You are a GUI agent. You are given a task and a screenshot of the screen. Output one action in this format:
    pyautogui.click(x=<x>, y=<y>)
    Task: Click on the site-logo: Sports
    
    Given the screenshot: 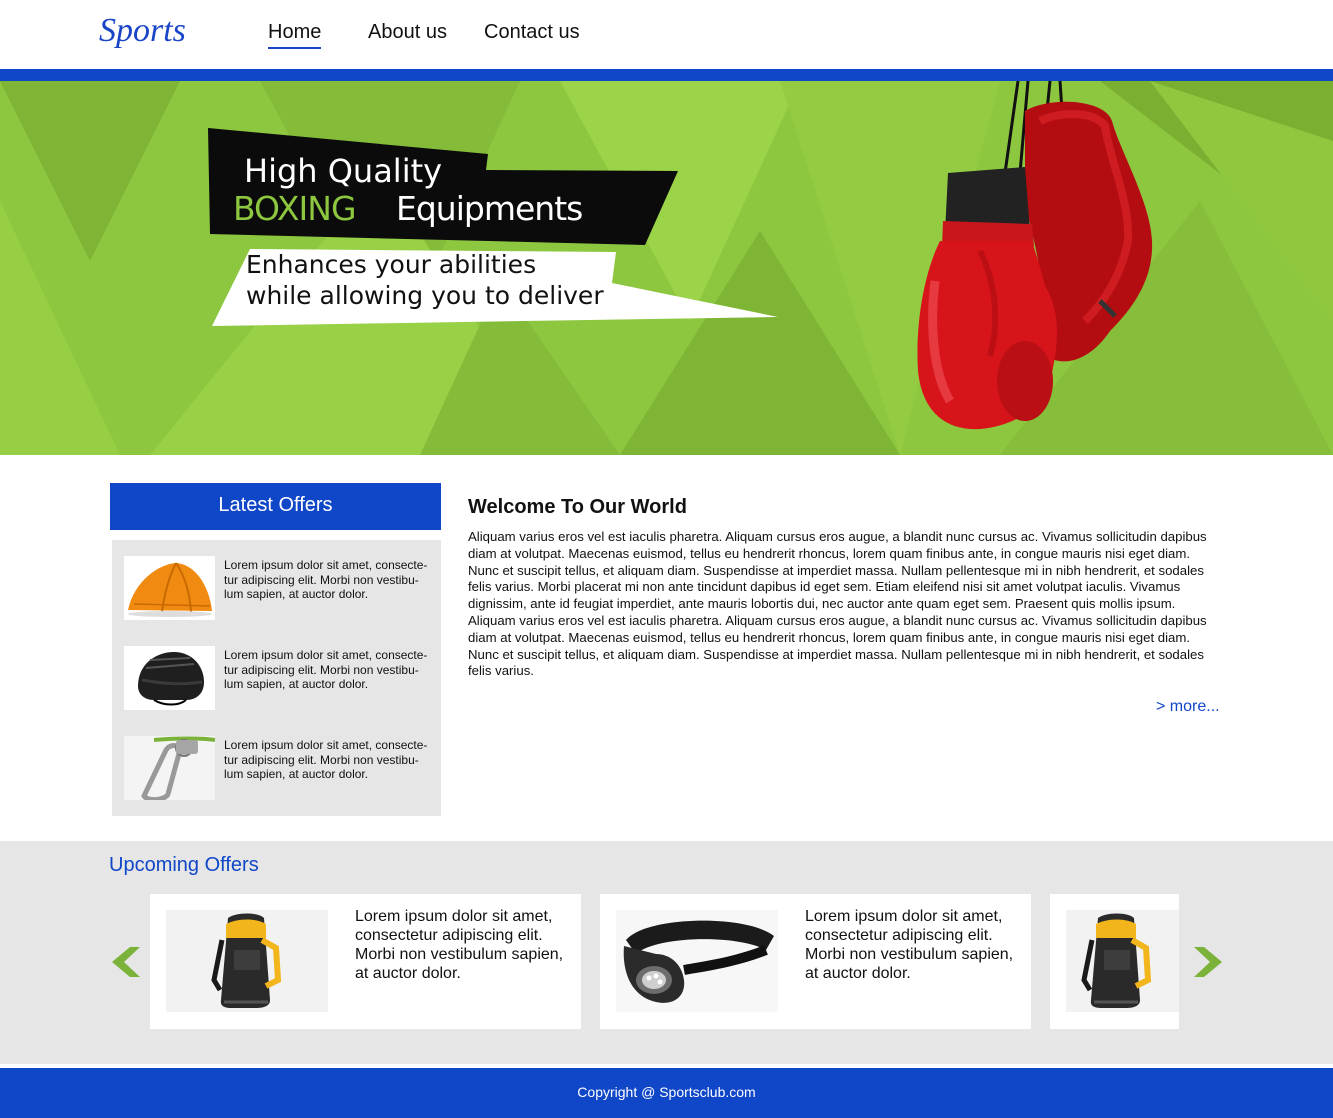 What is the action you would take?
    pyautogui.click(x=142, y=31)
    